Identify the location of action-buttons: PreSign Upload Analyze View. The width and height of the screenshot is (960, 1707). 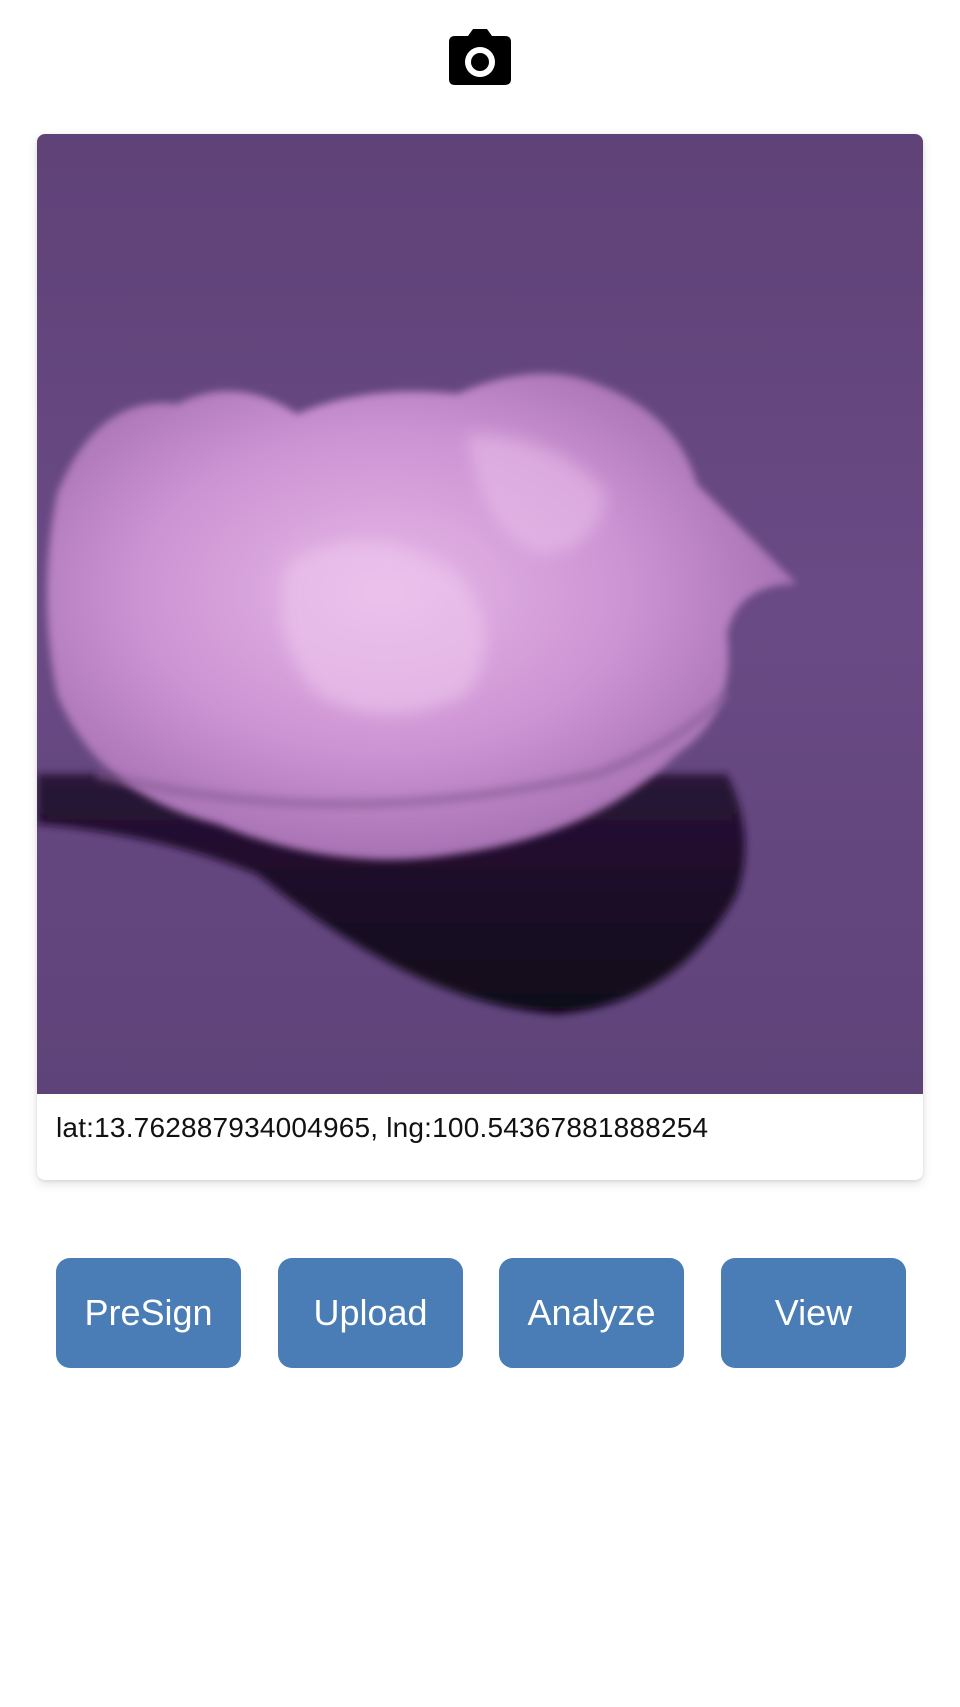
(481, 1313).